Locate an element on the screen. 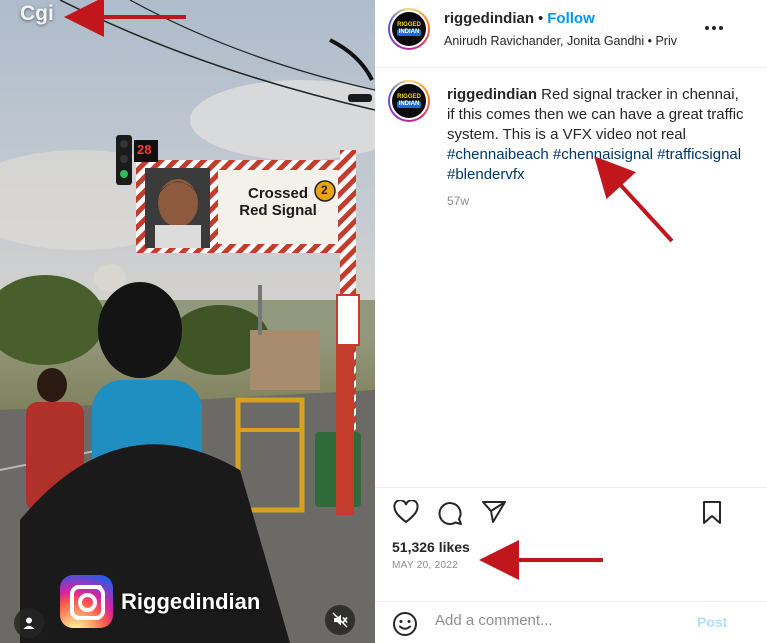 The height and width of the screenshot is (643, 767). overlay-caption-text: Cgi is located at coordinates (37, 13).